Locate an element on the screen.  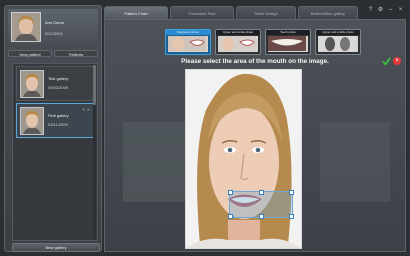
tab-before-after-gallery: Before/After gallery is located at coordinates (328, 13).